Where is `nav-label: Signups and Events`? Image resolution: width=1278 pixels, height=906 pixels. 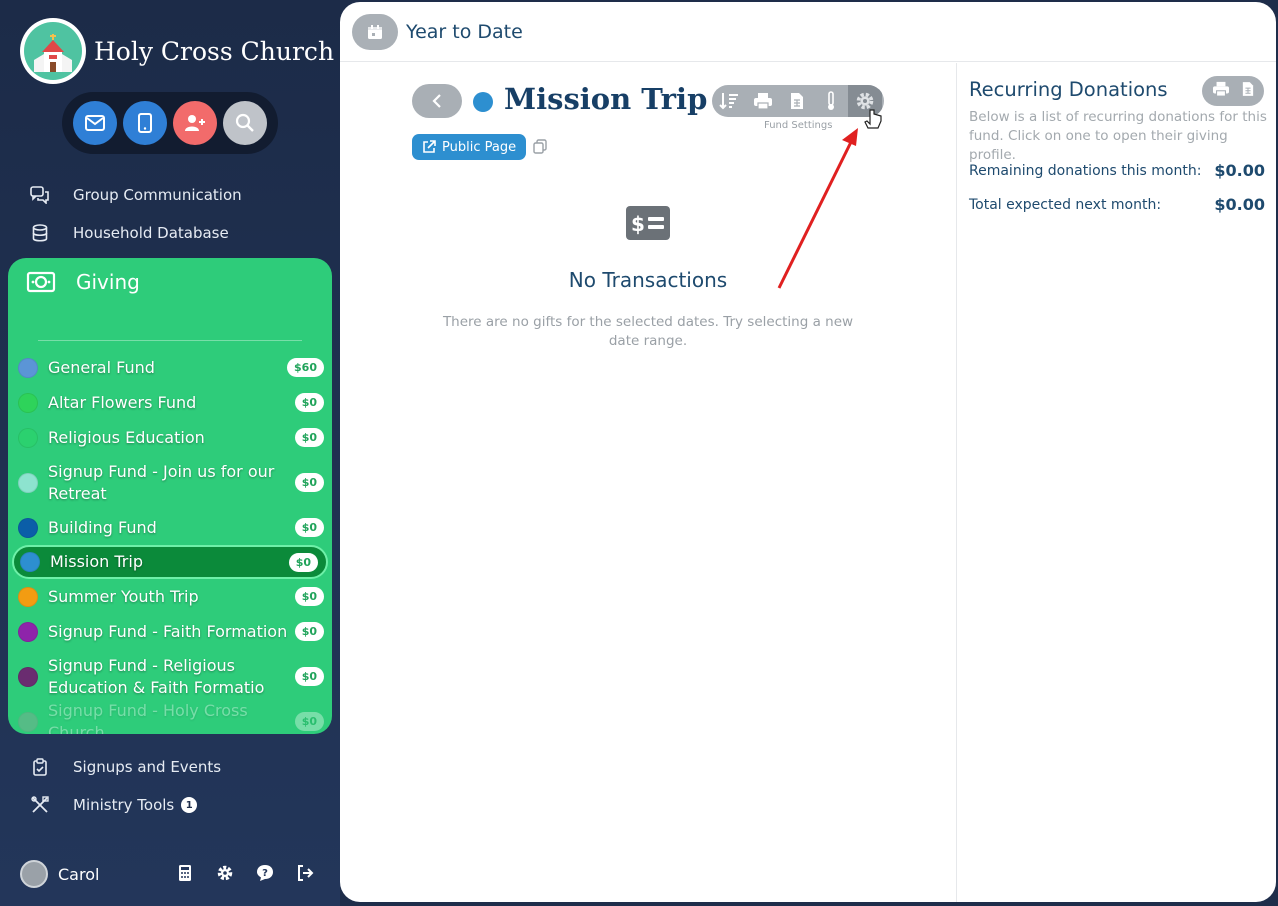
nav-label: Signups and Events is located at coordinates (147, 767).